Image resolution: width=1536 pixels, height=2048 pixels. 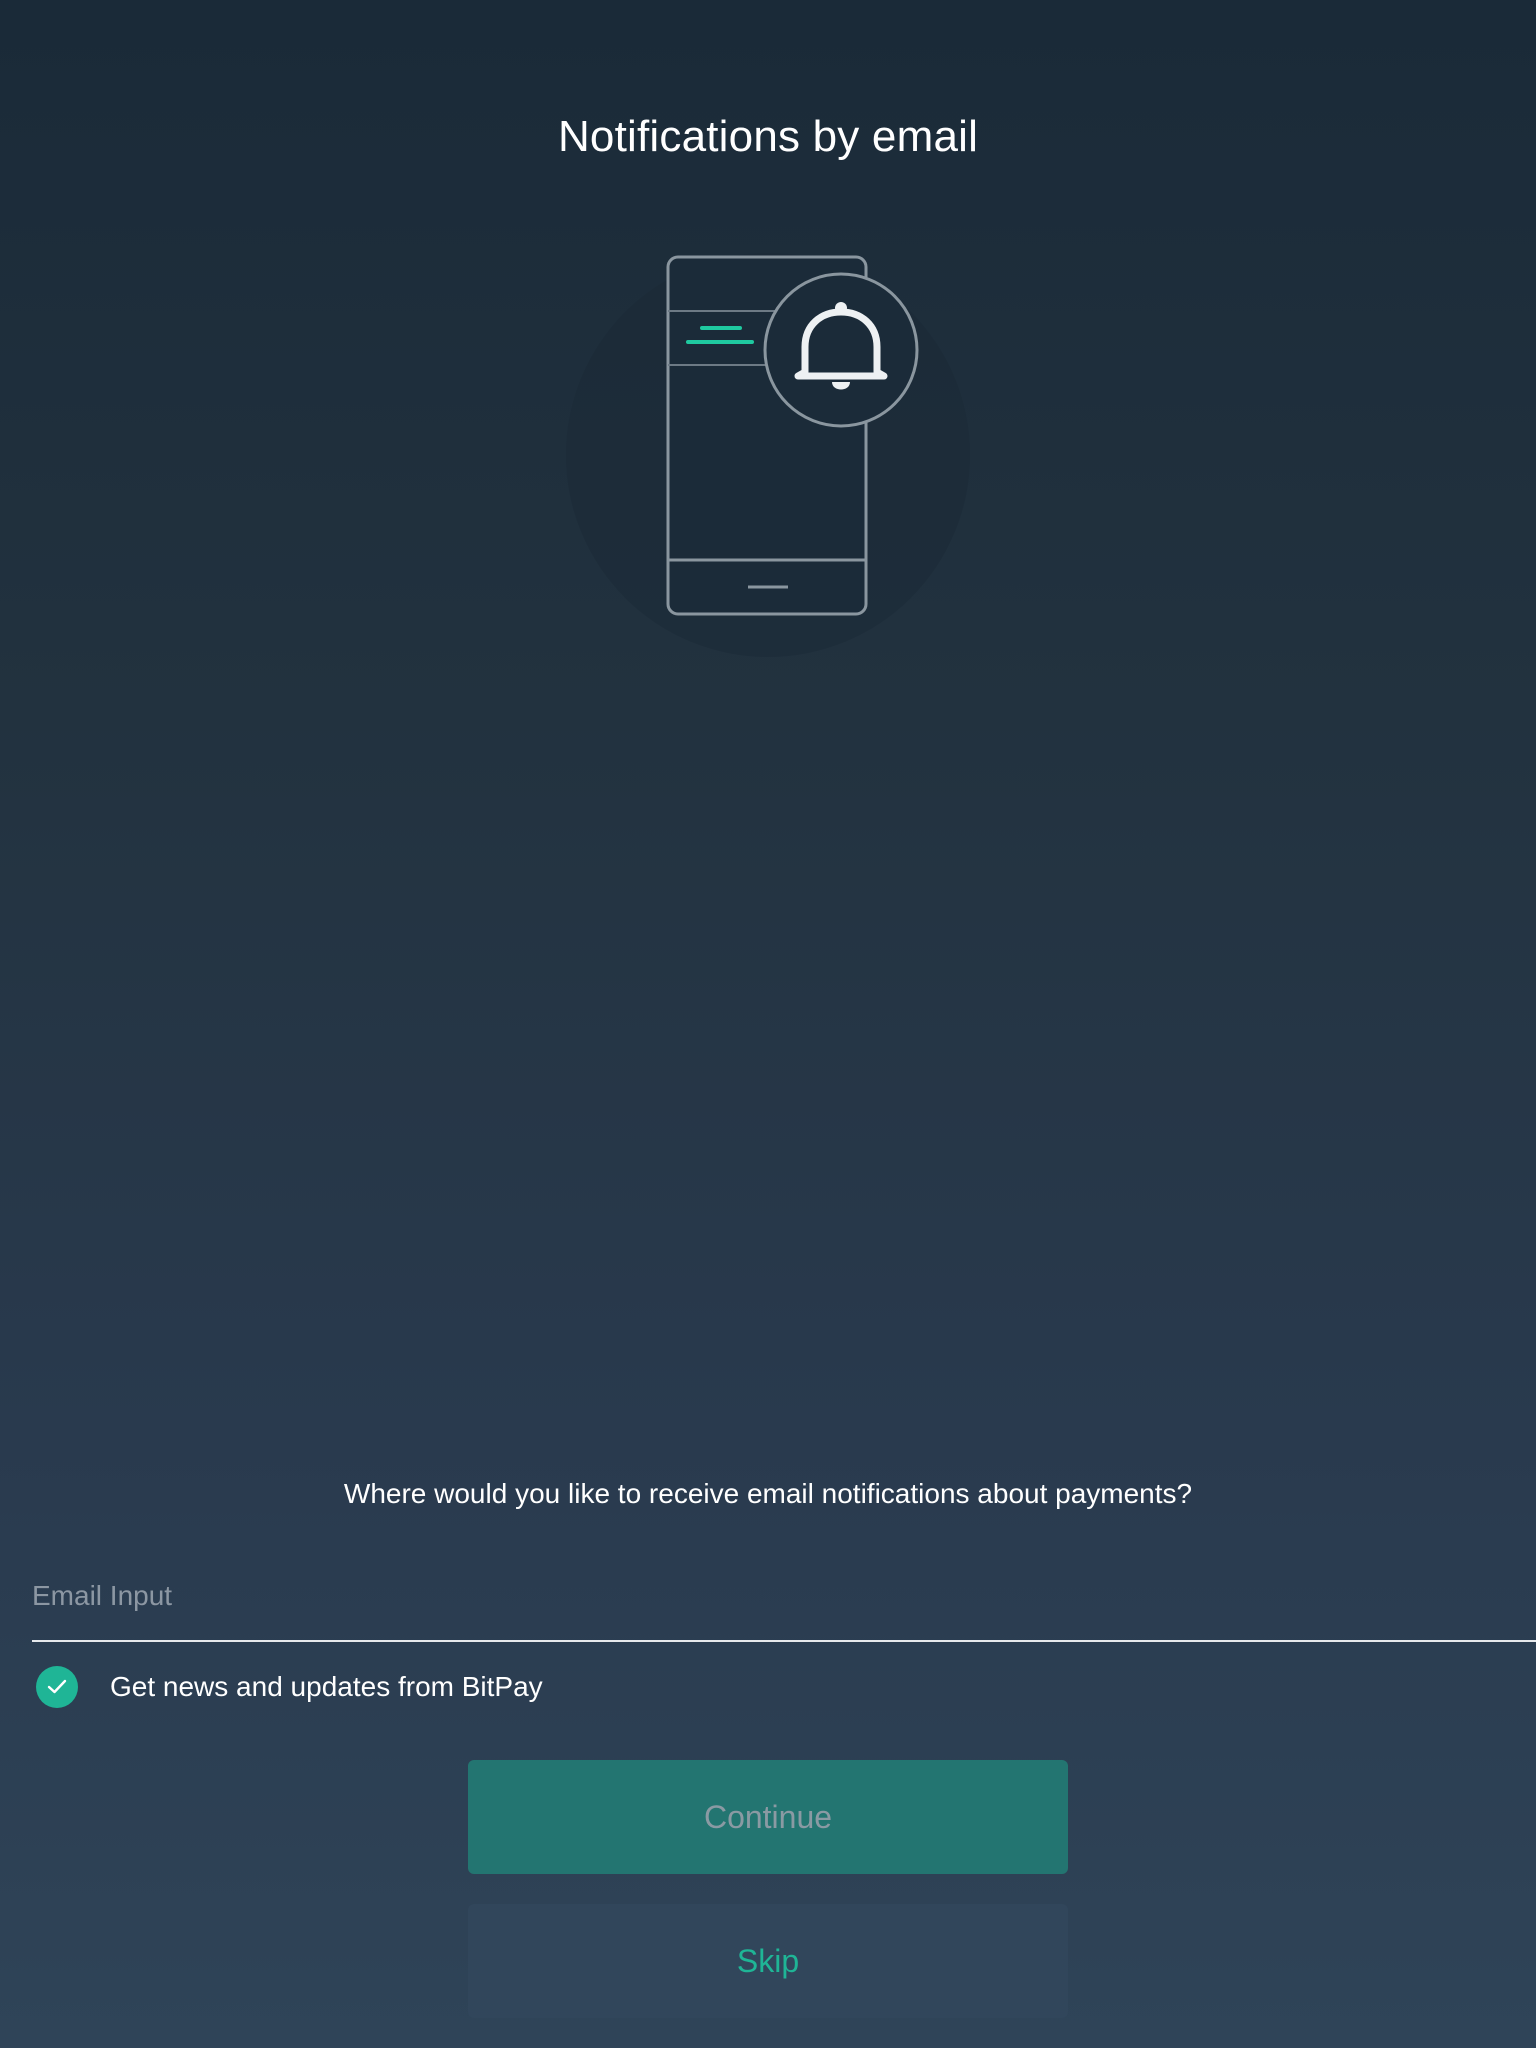 What do you see at coordinates (326, 1686) in the screenshot?
I see `newsletter-label: Get news and updates from BitPay` at bounding box center [326, 1686].